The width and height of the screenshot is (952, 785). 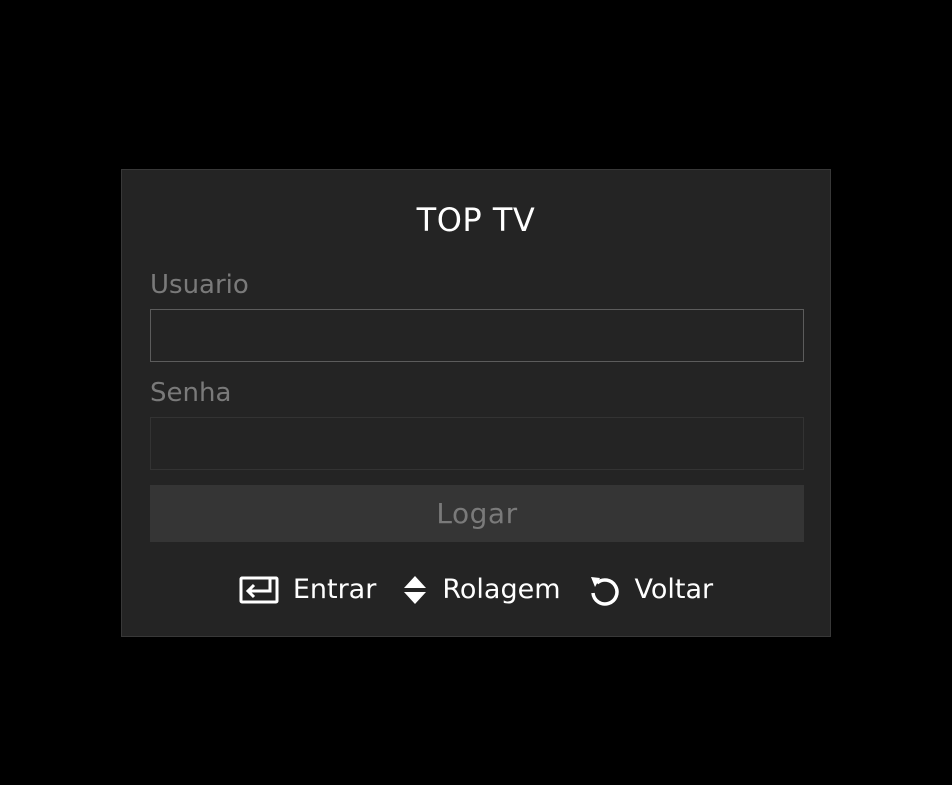 What do you see at coordinates (199, 285) in the screenshot?
I see `username-label: Usuario` at bounding box center [199, 285].